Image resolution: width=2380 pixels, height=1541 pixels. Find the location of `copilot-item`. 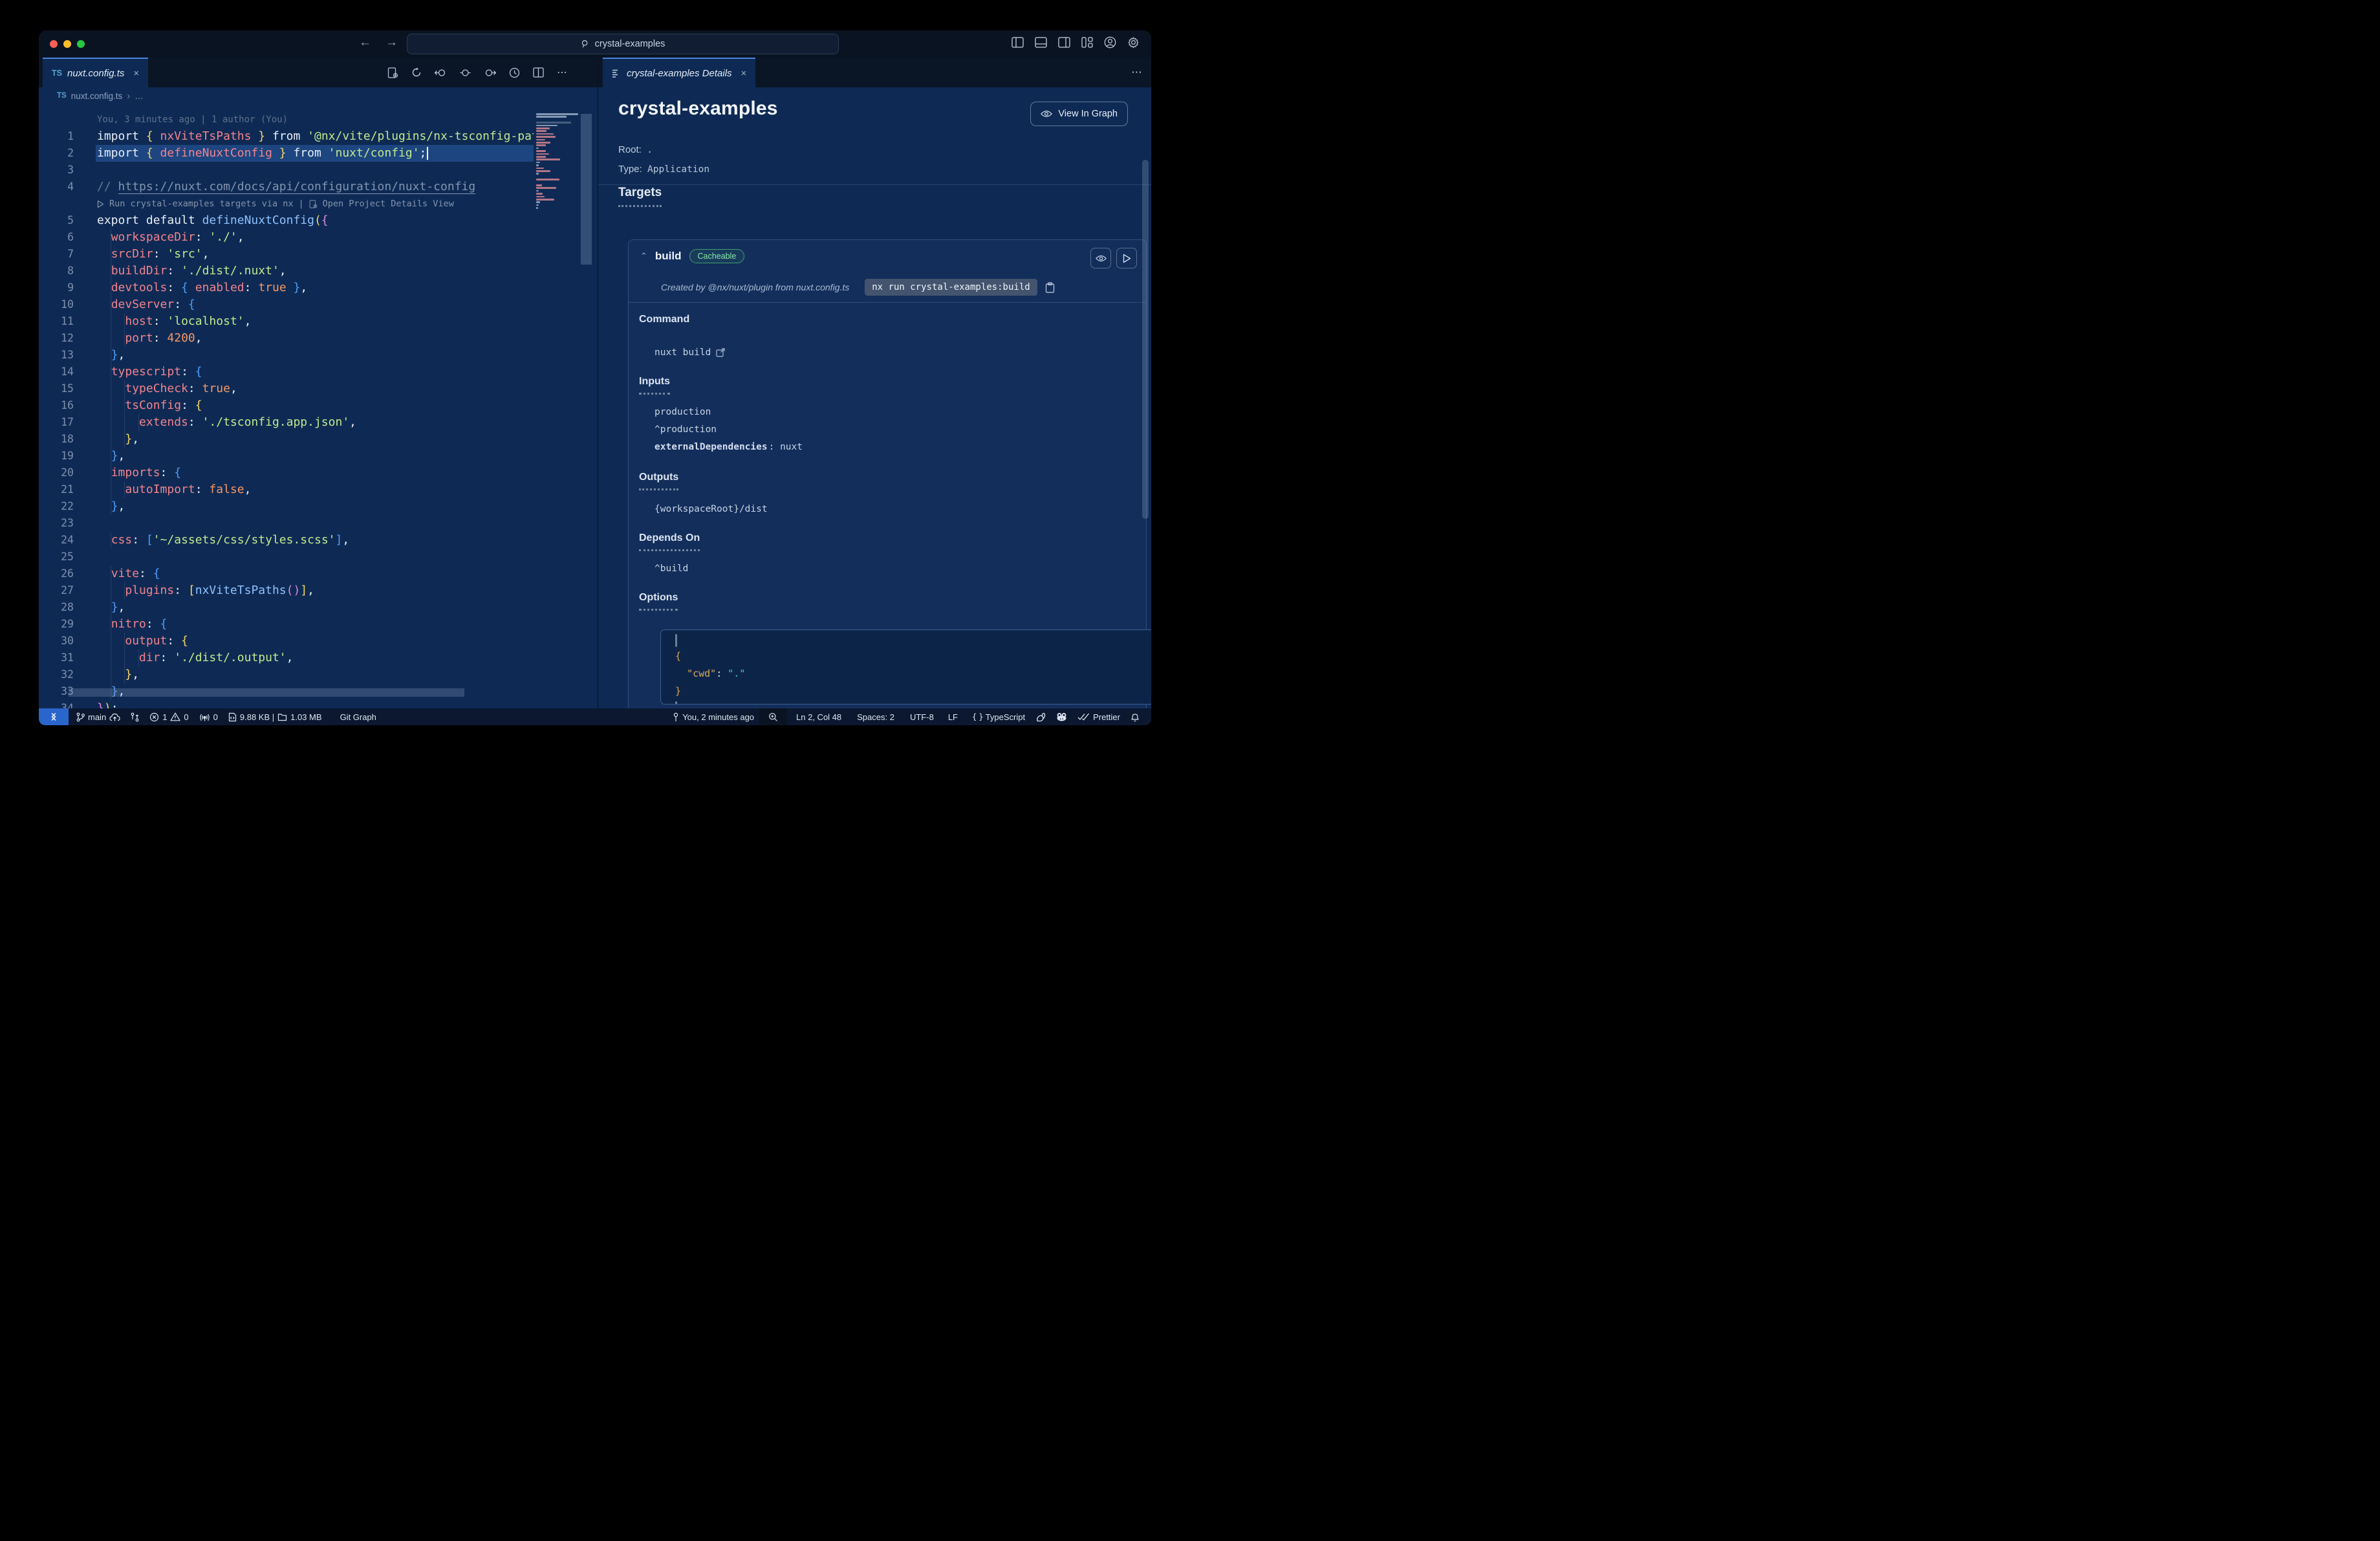

copilot-item is located at coordinates (1061, 716).